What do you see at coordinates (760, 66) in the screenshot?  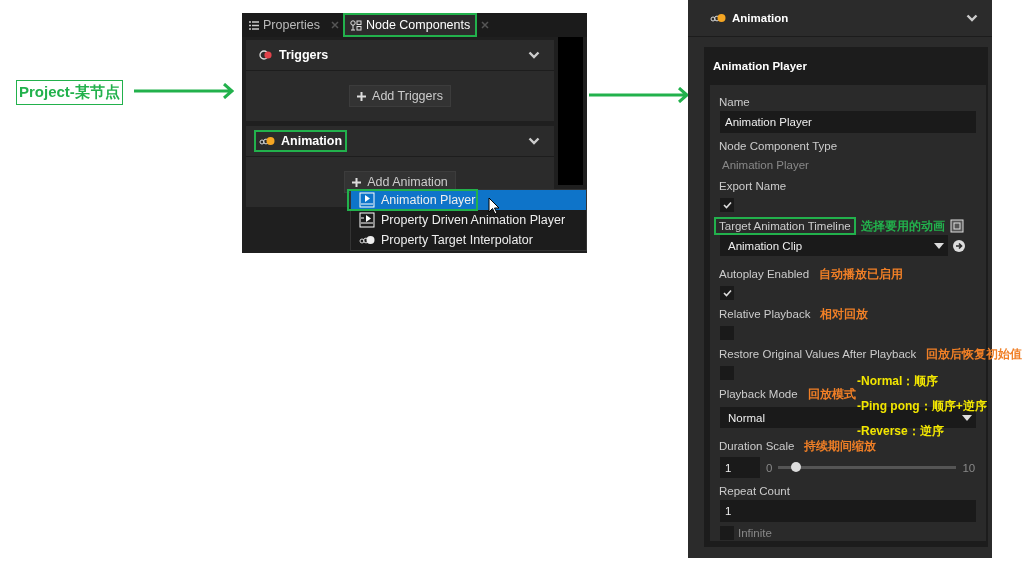 I see `card-title: Animation Player` at bounding box center [760, 66].